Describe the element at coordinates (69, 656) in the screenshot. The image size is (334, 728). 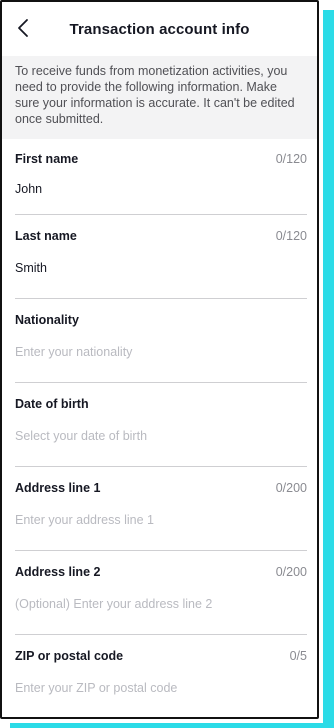
I see `zip-code-label: ZIP or postal code` at that location.